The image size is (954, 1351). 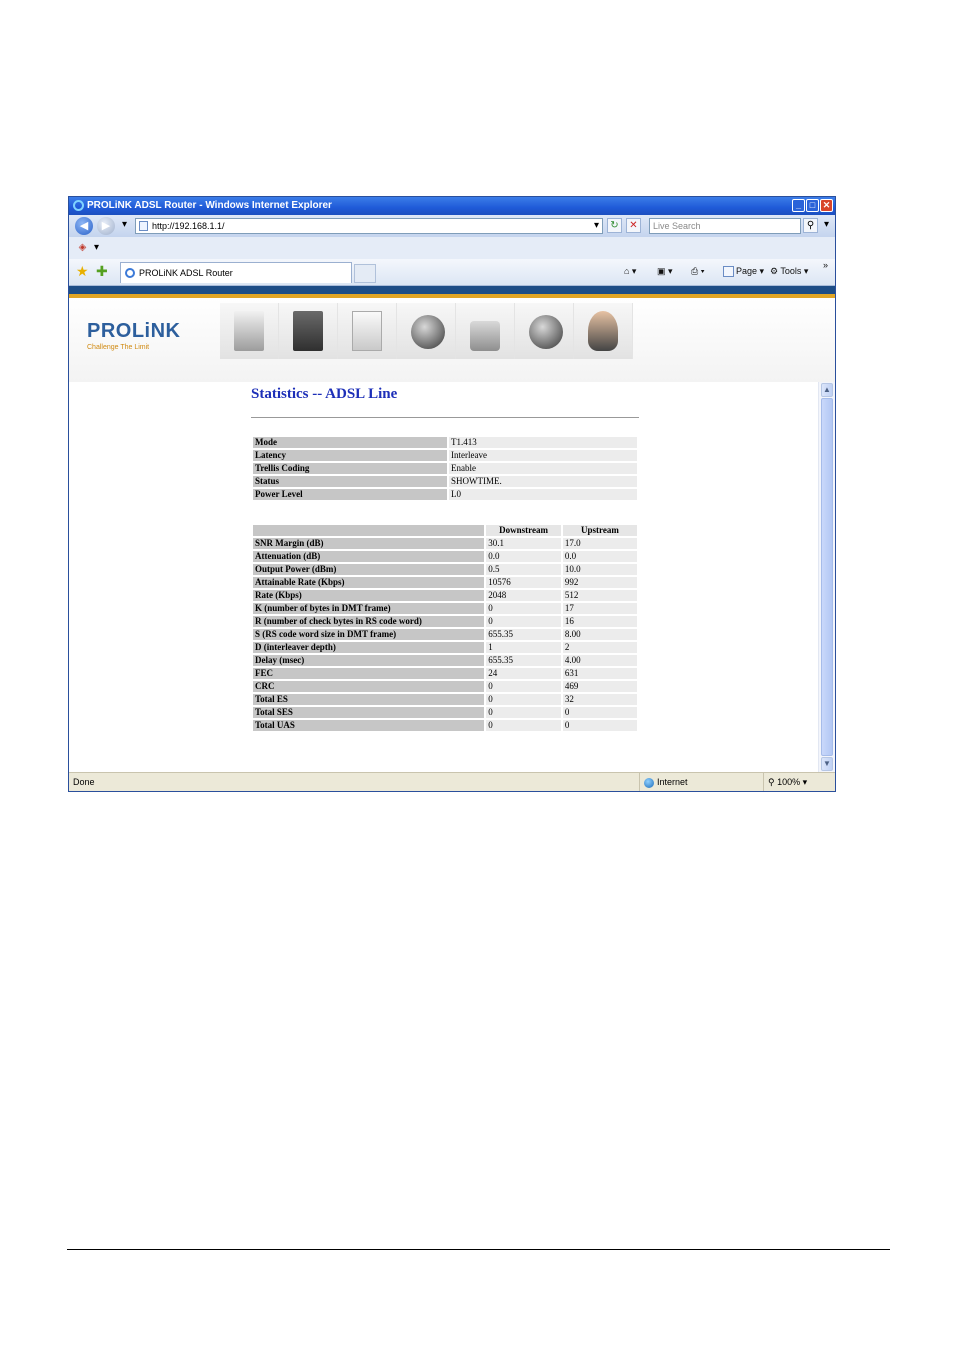 What do you see at coordinates (599, 699) in the screenshot?
I see `upstream-value: 32` at bounding box center [599, 699].